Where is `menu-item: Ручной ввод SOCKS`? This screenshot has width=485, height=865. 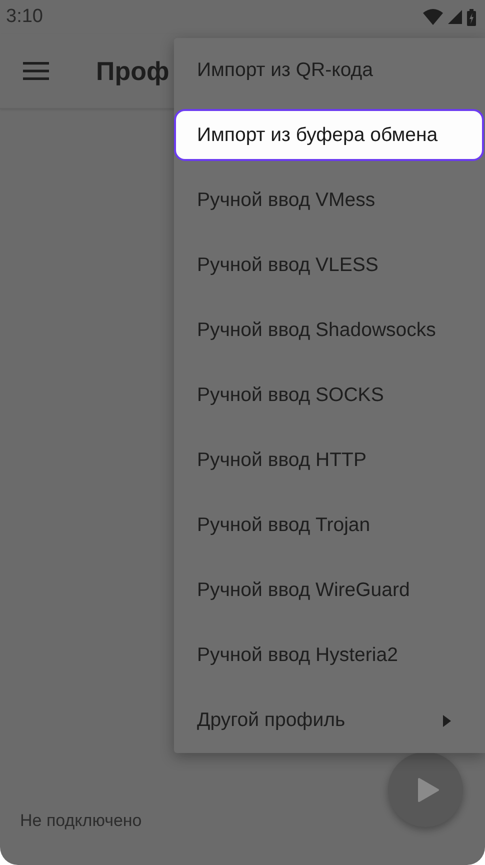 menu-item: Ручной ввод SOCKS is located at coordinates (329, 395).